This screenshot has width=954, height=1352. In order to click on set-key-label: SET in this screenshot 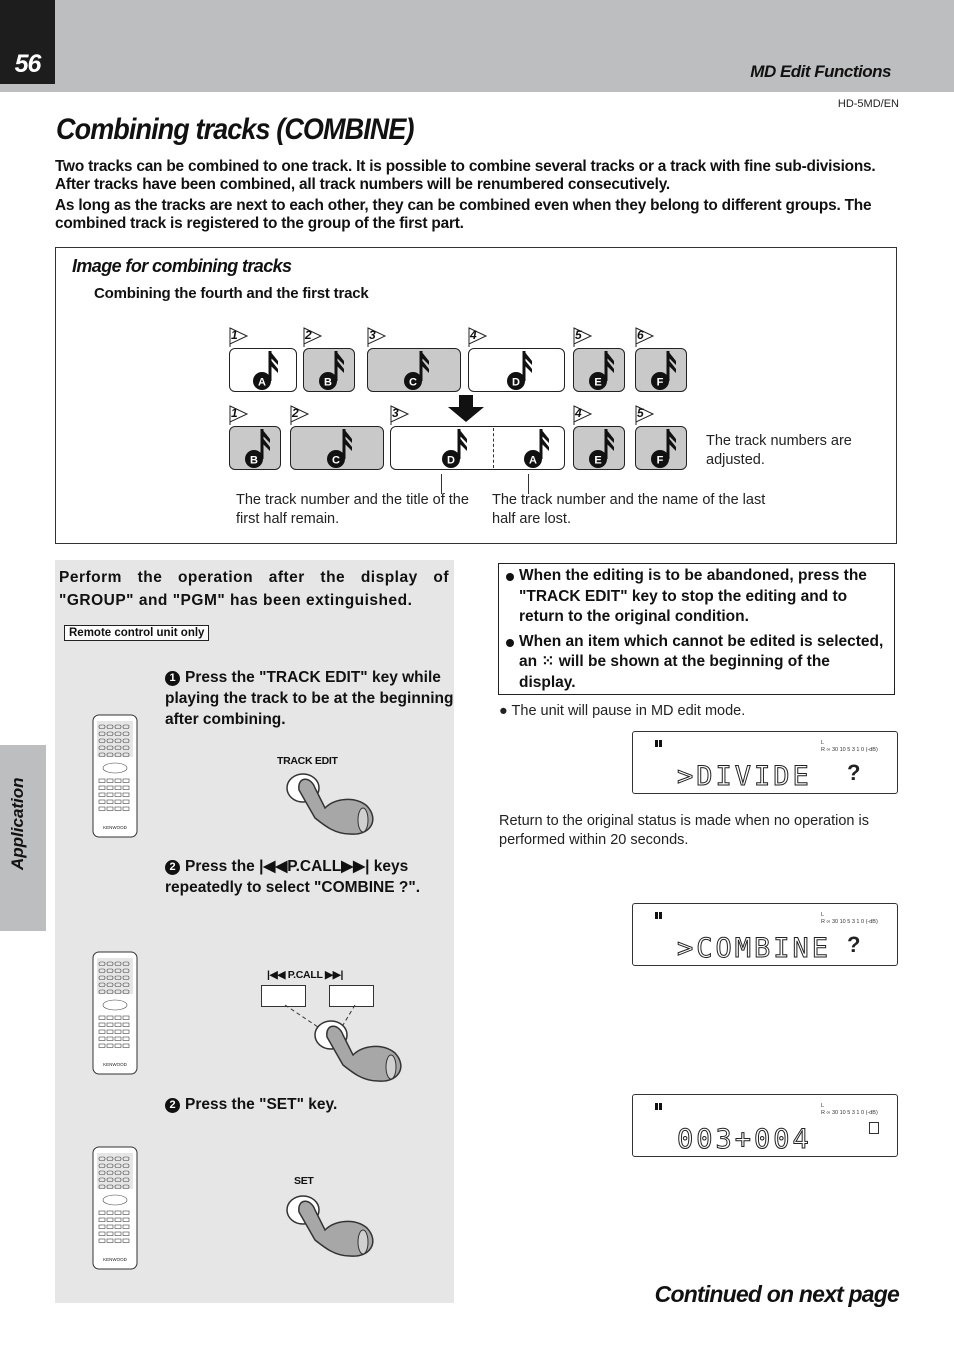, I will do `click(304, 1181)`.